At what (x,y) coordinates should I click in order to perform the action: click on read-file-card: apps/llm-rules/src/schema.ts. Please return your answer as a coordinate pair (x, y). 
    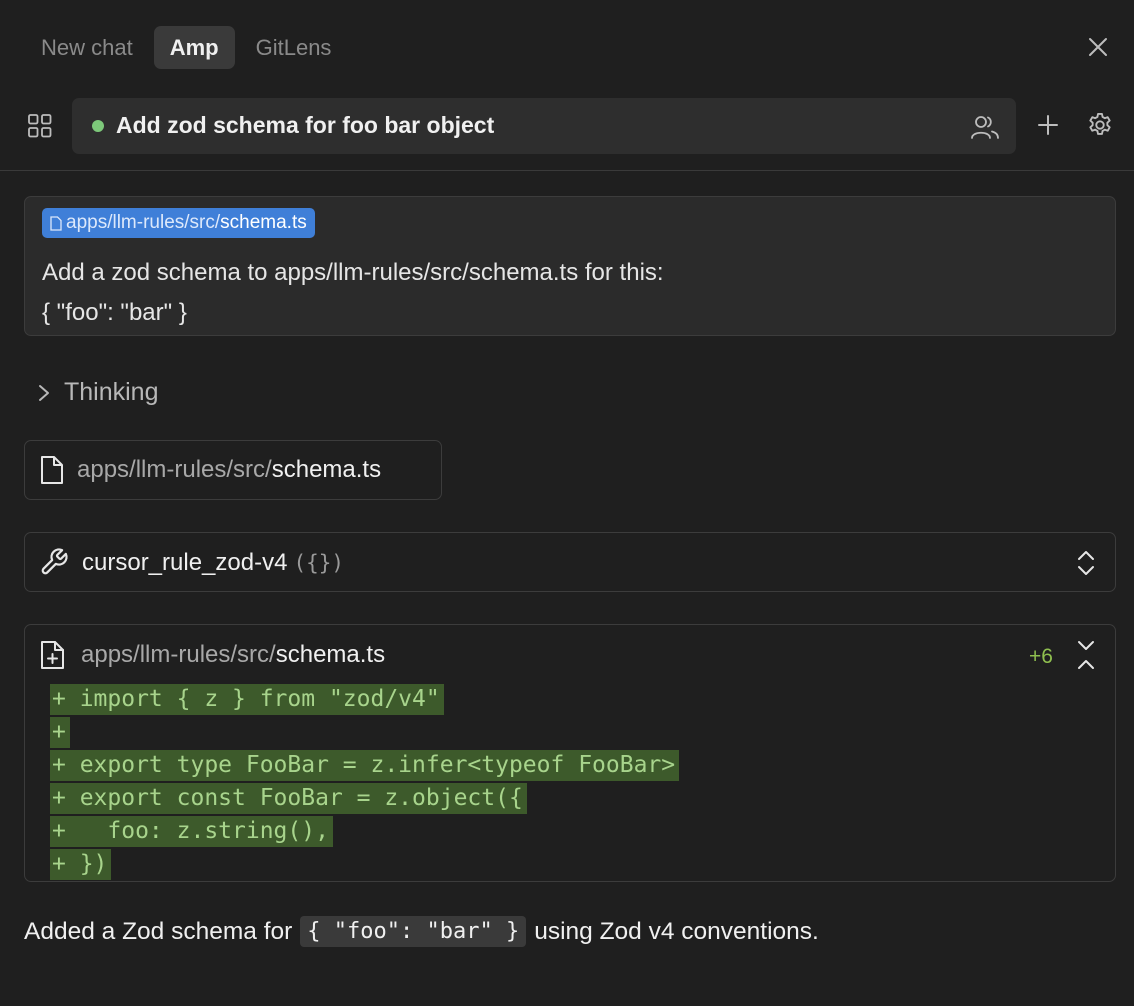
    Looking at the image, I should click on (233, 470).